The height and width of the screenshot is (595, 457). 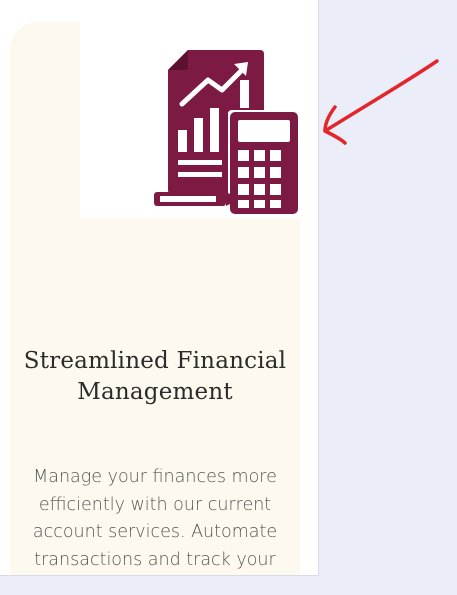 I want to click on feature-title: Streamlined Financial Management, so click(x=155, y=376).